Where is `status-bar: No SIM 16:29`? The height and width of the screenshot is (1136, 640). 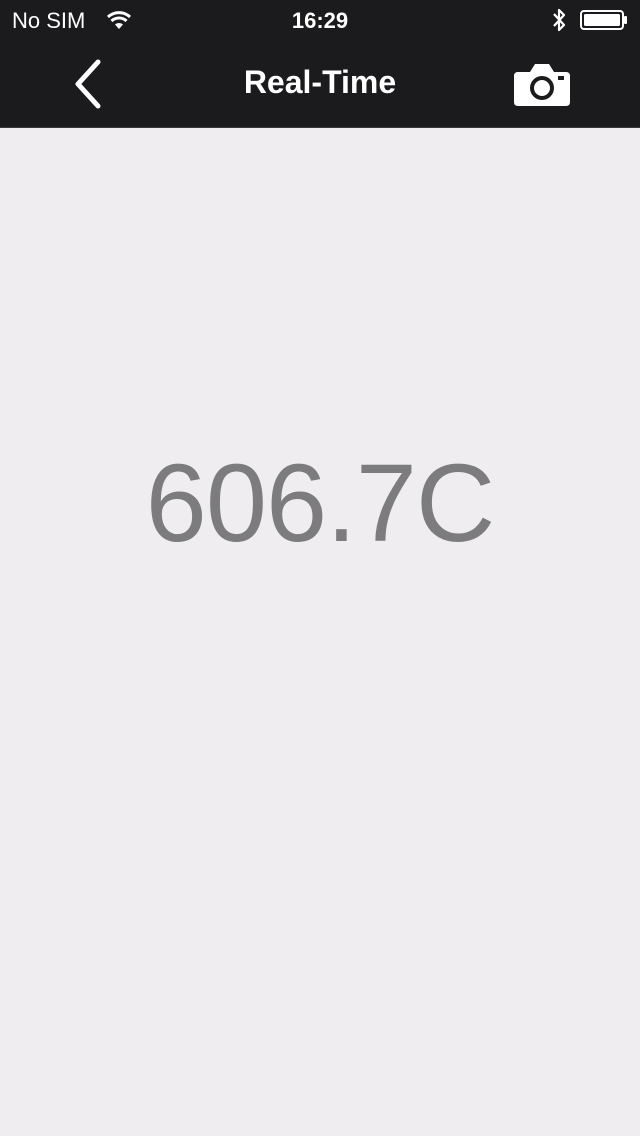 status-bar: No SIM 16:29 is located at coordinates (320, 20).